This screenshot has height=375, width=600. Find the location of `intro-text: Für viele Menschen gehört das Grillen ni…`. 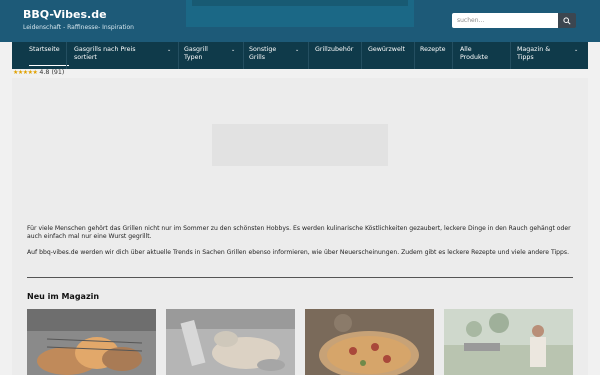

intro-text: Für viele Menschen gehört das Grillen ni… is located at coordinates (301, 245).